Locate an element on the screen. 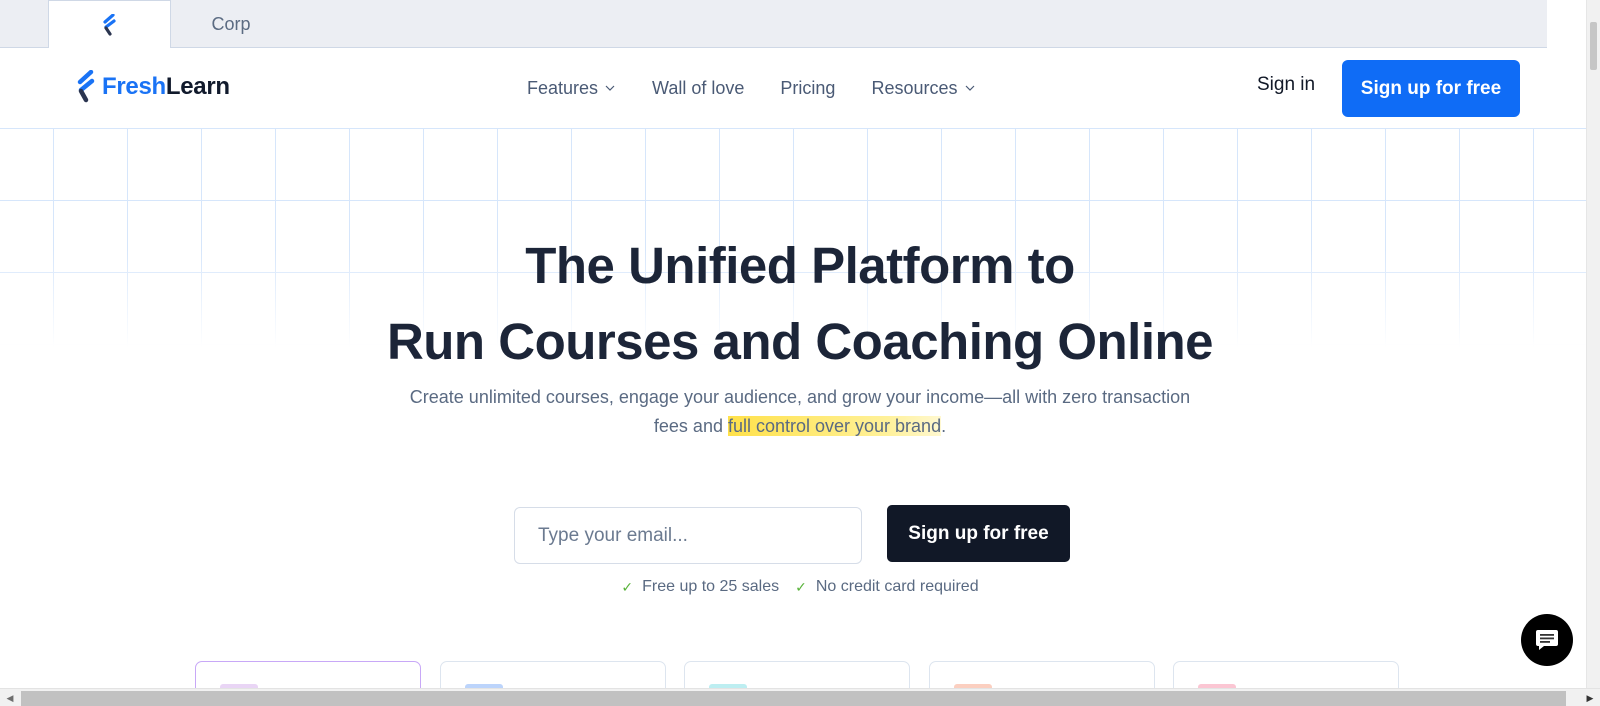  email-input is located at coordinates (688, 535).